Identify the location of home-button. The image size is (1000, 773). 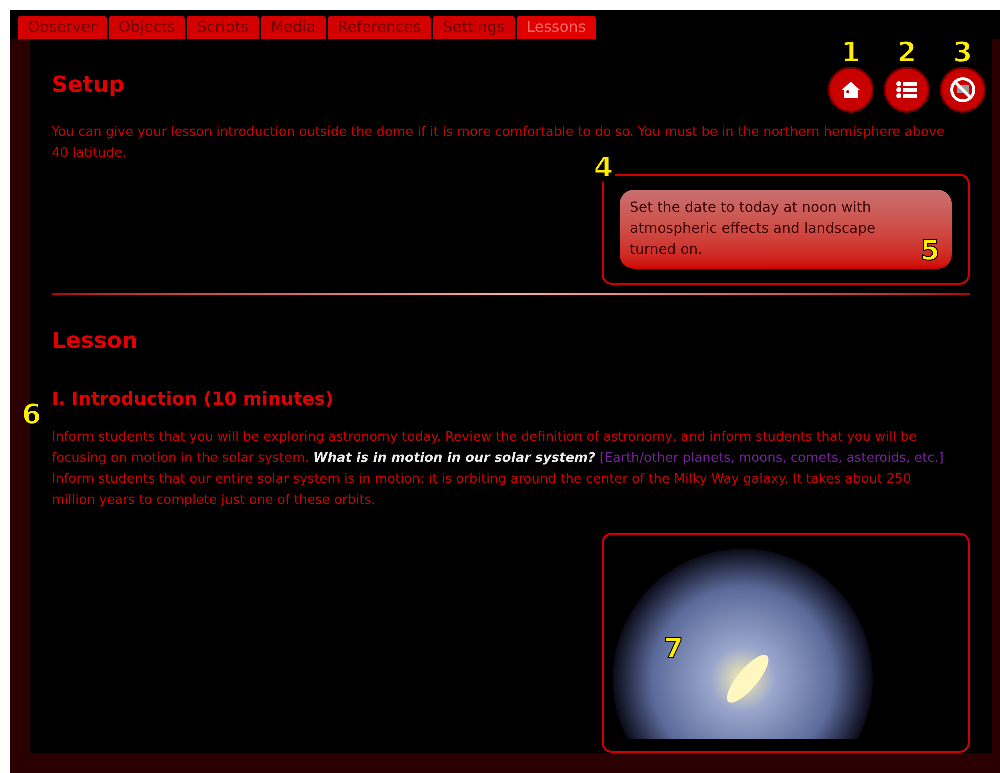
(851, 89).